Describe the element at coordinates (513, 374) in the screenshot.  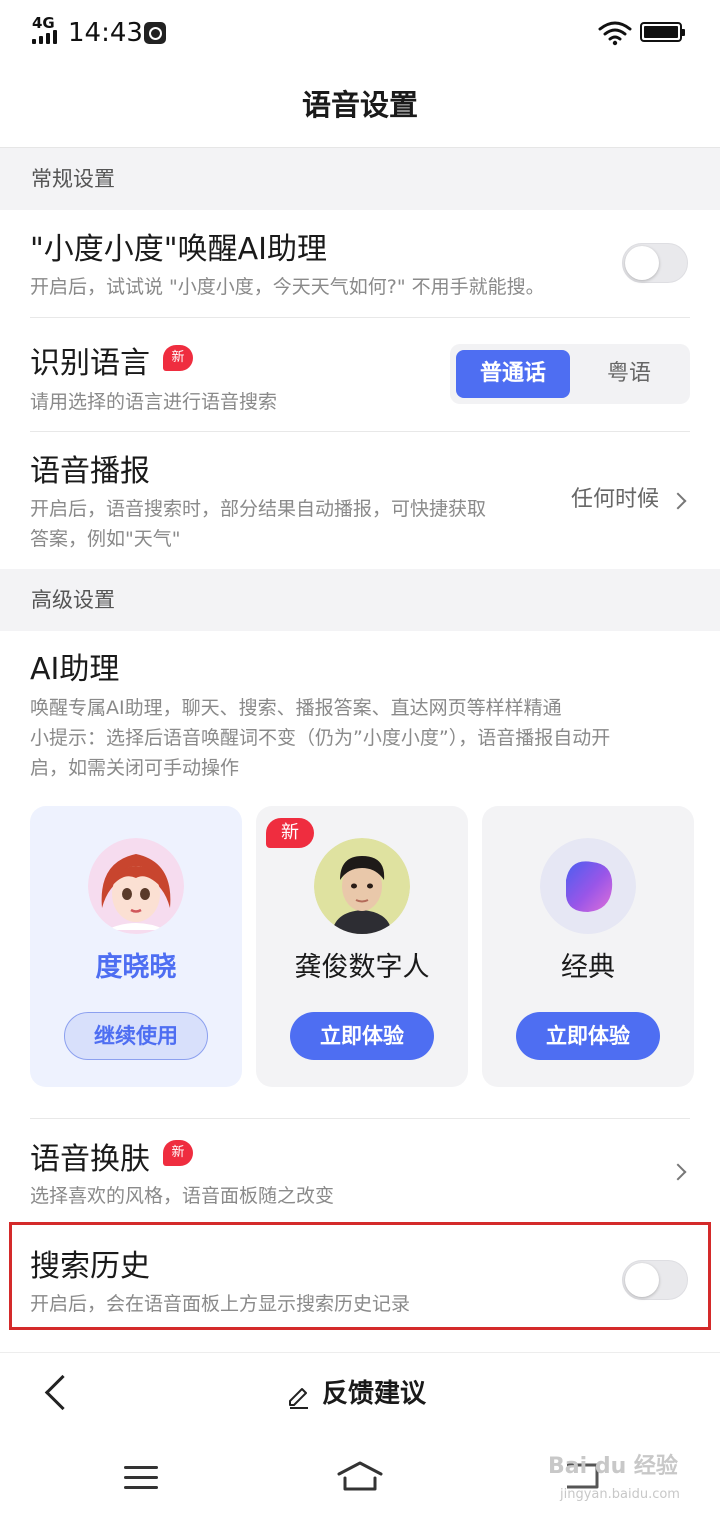
I see `language-option-mandarin: 普通话` at that location.